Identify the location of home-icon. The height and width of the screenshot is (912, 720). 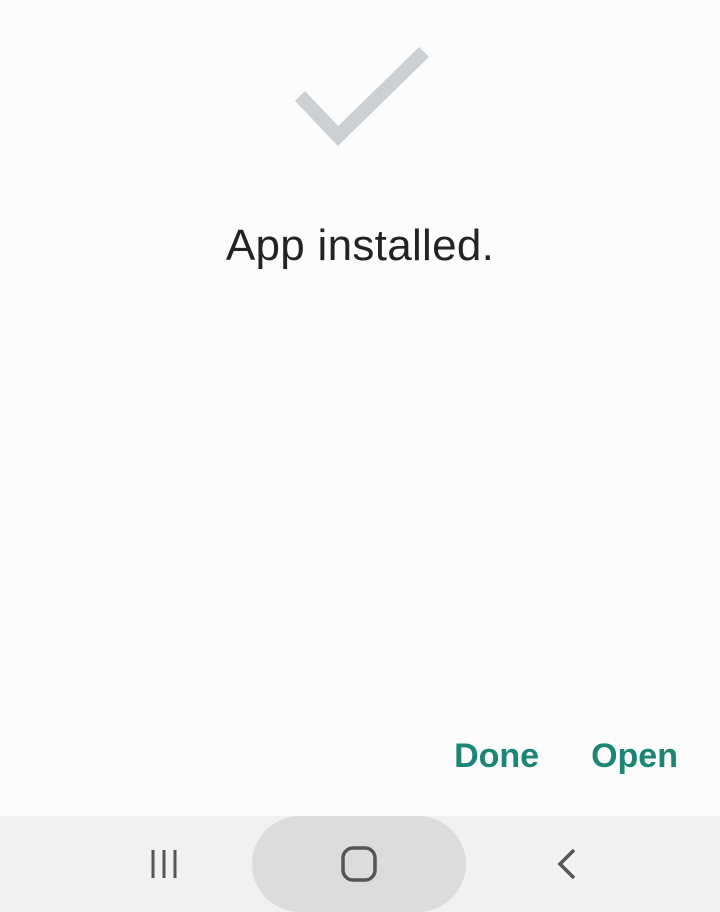
(359, 864).